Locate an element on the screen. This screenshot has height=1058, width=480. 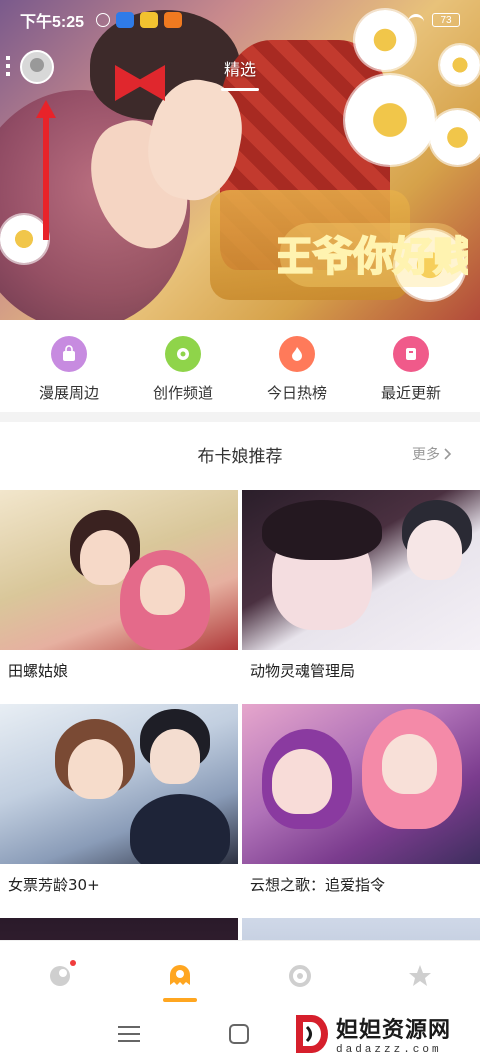
bottom-tabbar is located at coordinates (240, 975).